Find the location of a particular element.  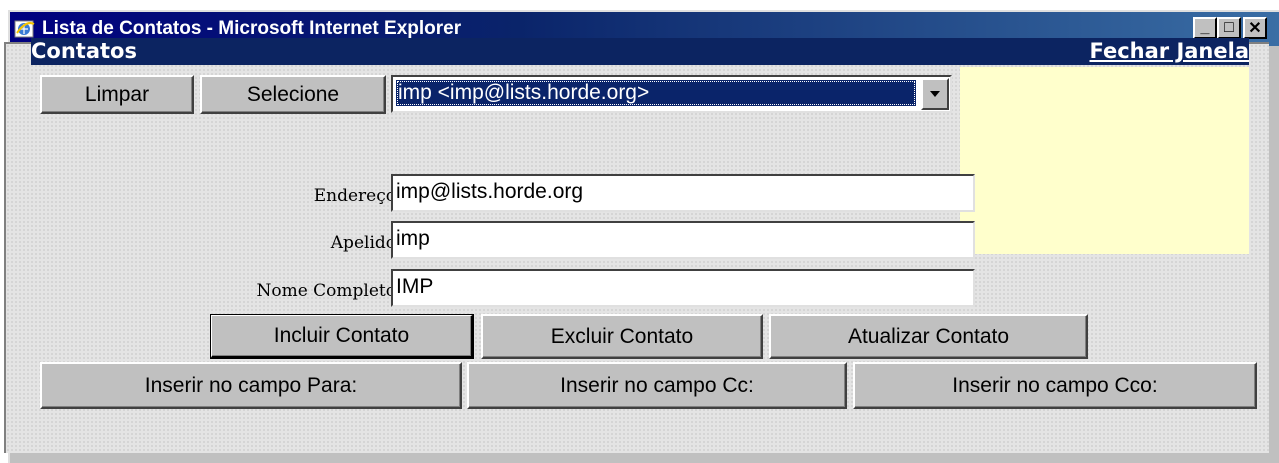

ie-icon is located at coordinates (24, 29).